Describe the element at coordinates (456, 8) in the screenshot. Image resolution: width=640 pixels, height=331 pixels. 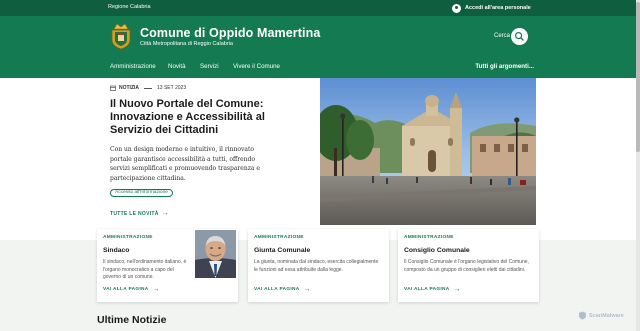
I see `user-icon` at that location.